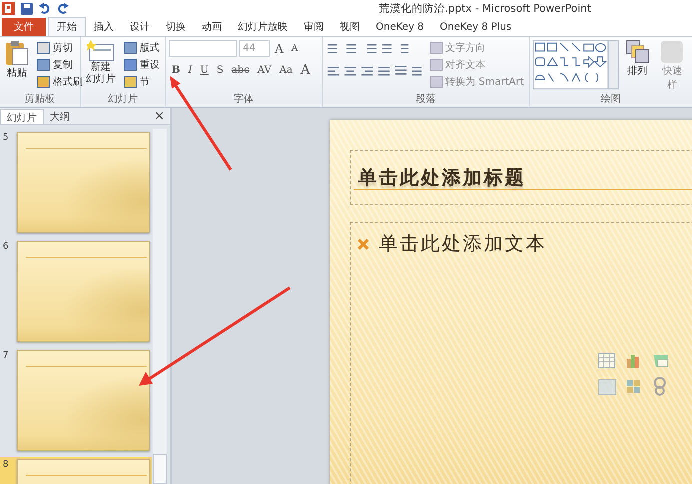 The height and width of the screenshot is (484, 692). I want to click on content-icons-drawing, so click(634, 375).